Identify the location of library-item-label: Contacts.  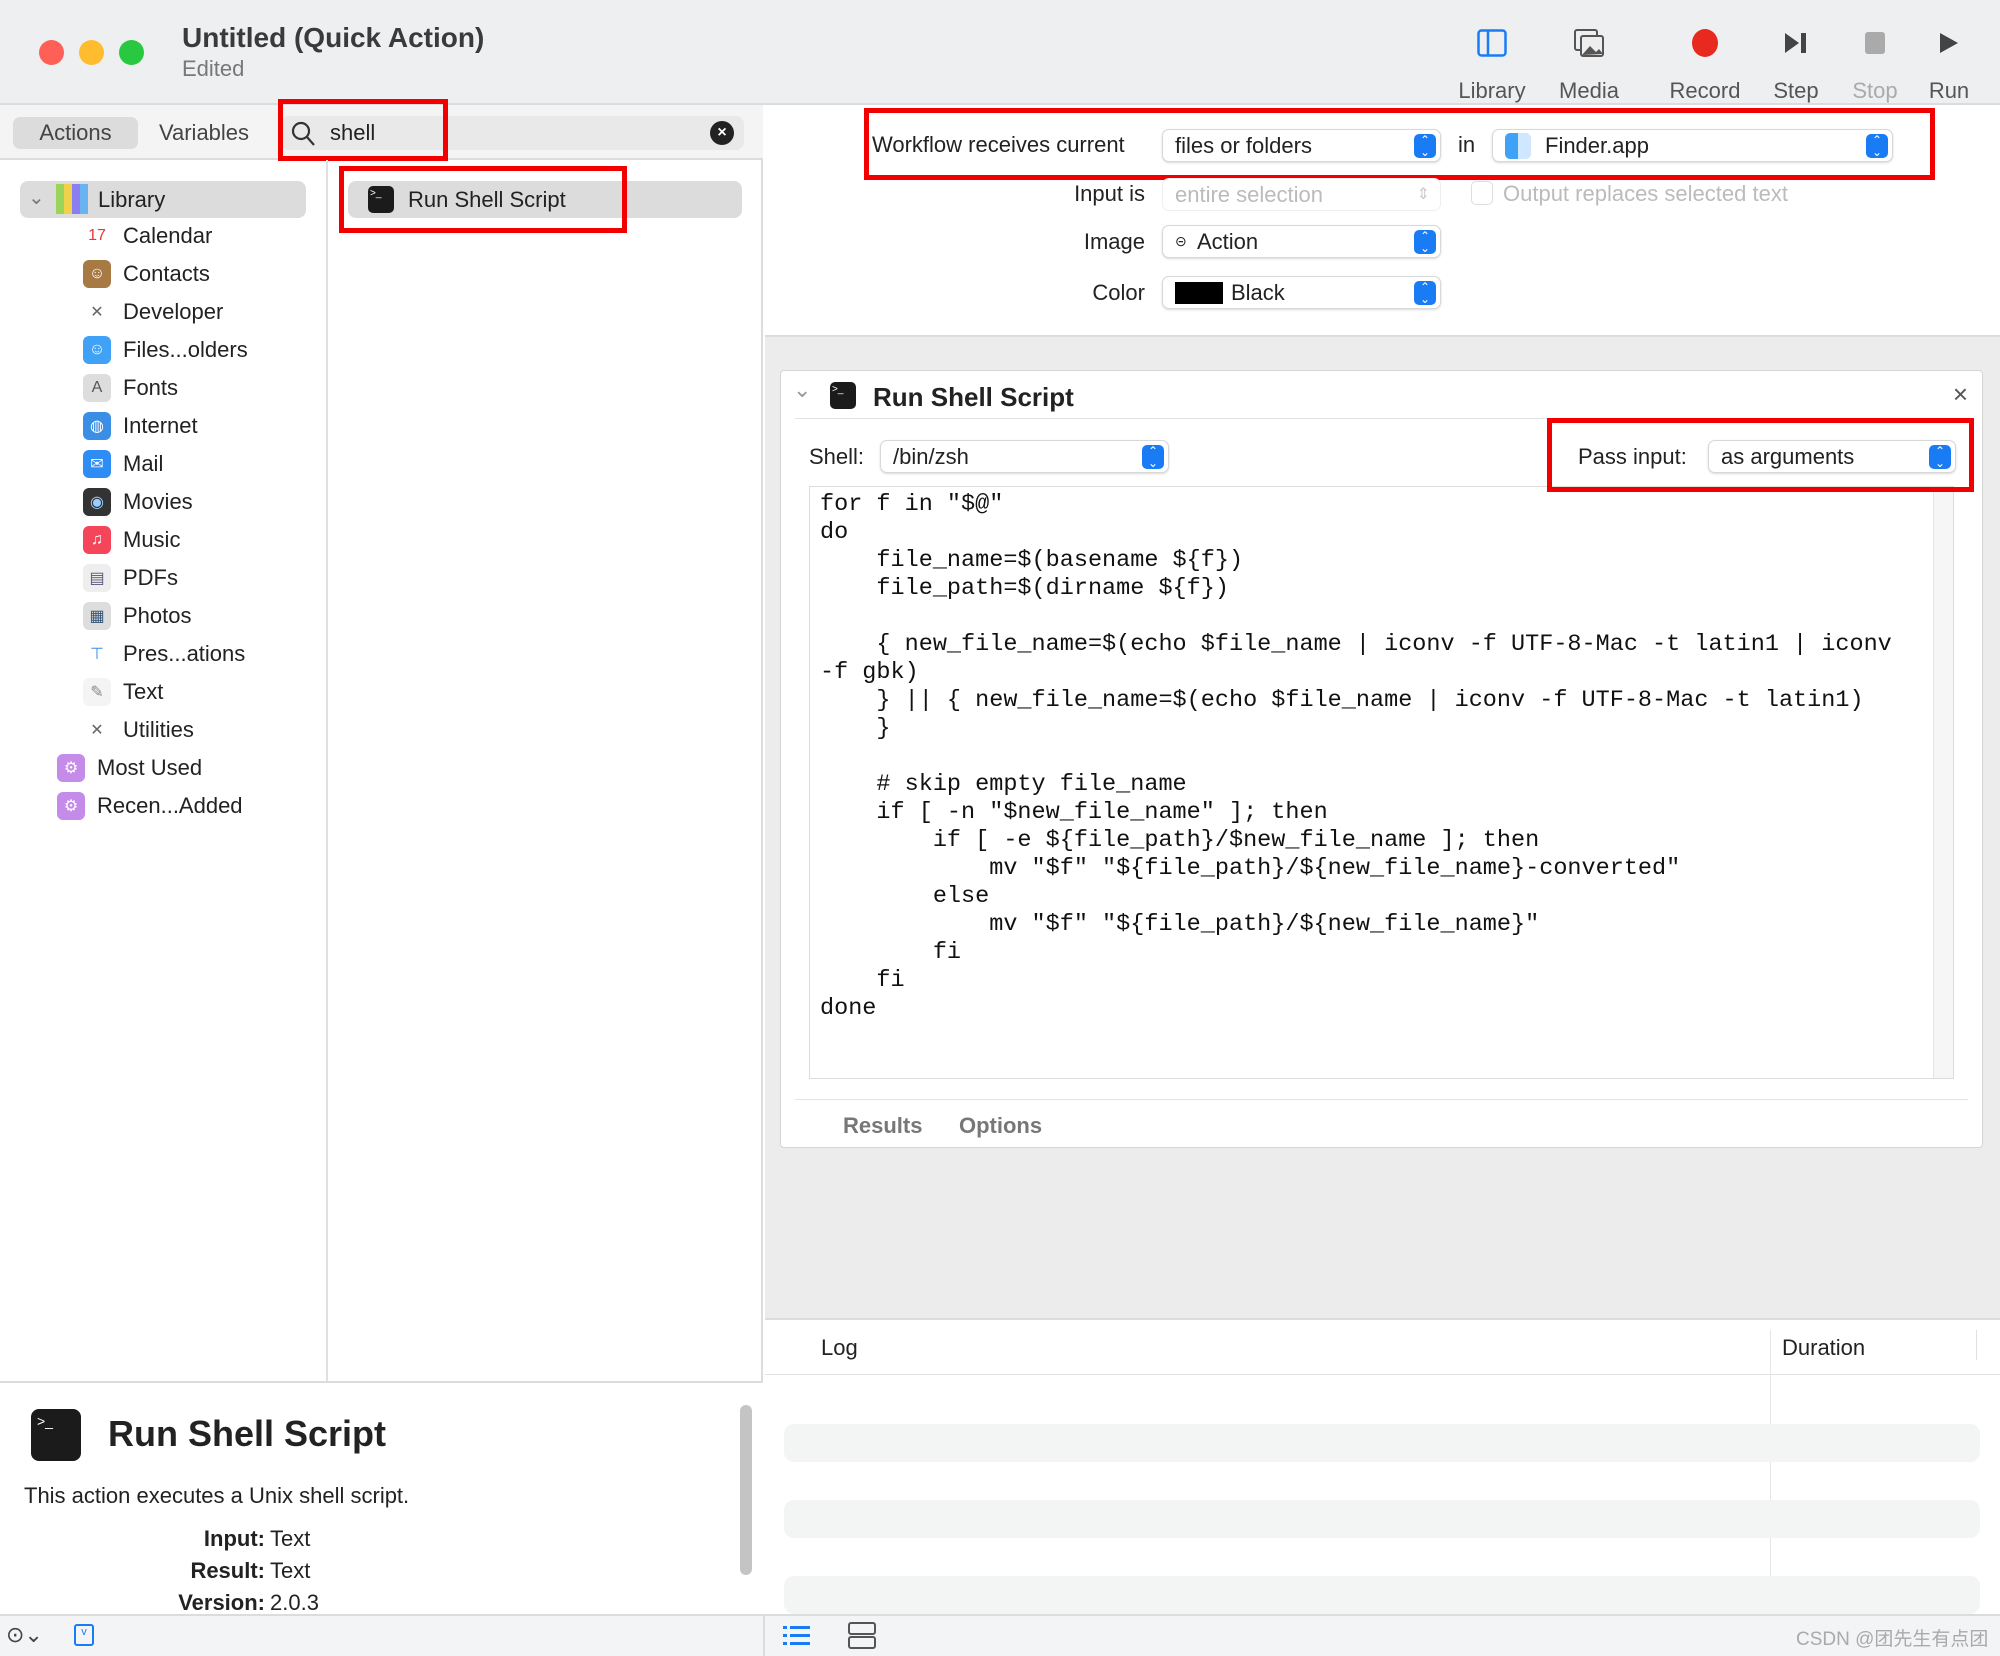
(166, 273).